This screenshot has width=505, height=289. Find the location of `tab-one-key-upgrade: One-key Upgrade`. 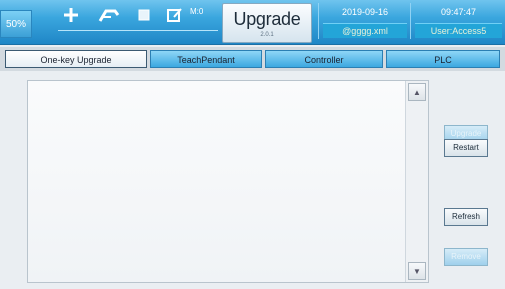

tab-one-key-upgrade: One-key Upgrade is located at coordinates (76, 59).